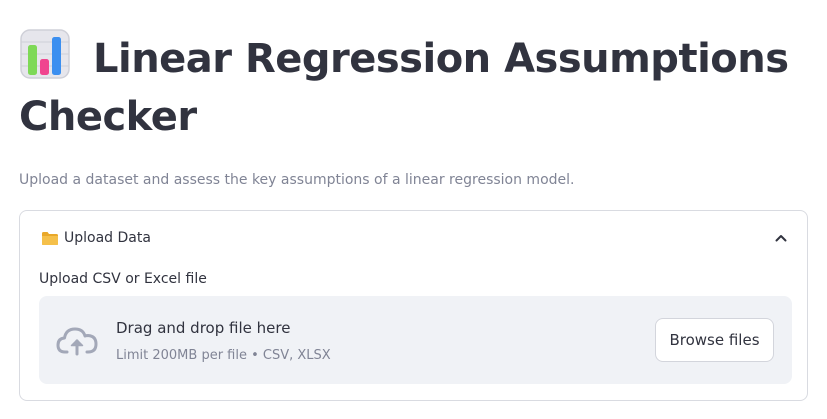  What do you see at coordinates (77, 340) in the screenshot?
I see `cloud-upload-icon` at bounding box center [77, 340].